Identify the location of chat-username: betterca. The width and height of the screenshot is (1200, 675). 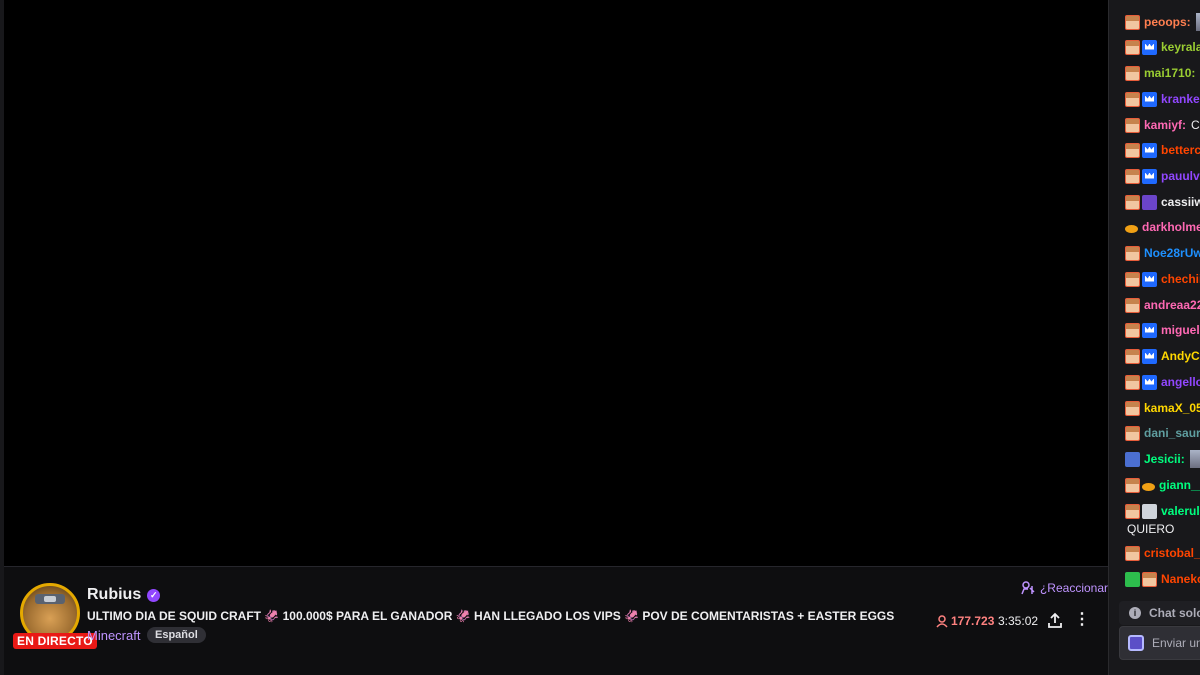
(1180, 150).